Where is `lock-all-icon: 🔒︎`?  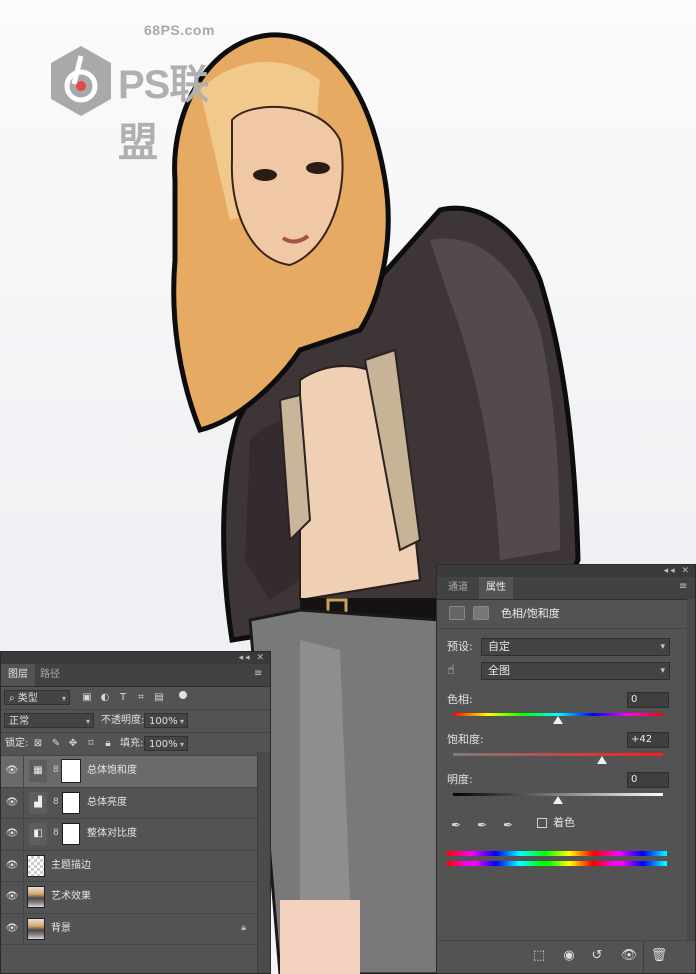 lock-all-icon: 🔒︎ is located at coordinates (108, 744).